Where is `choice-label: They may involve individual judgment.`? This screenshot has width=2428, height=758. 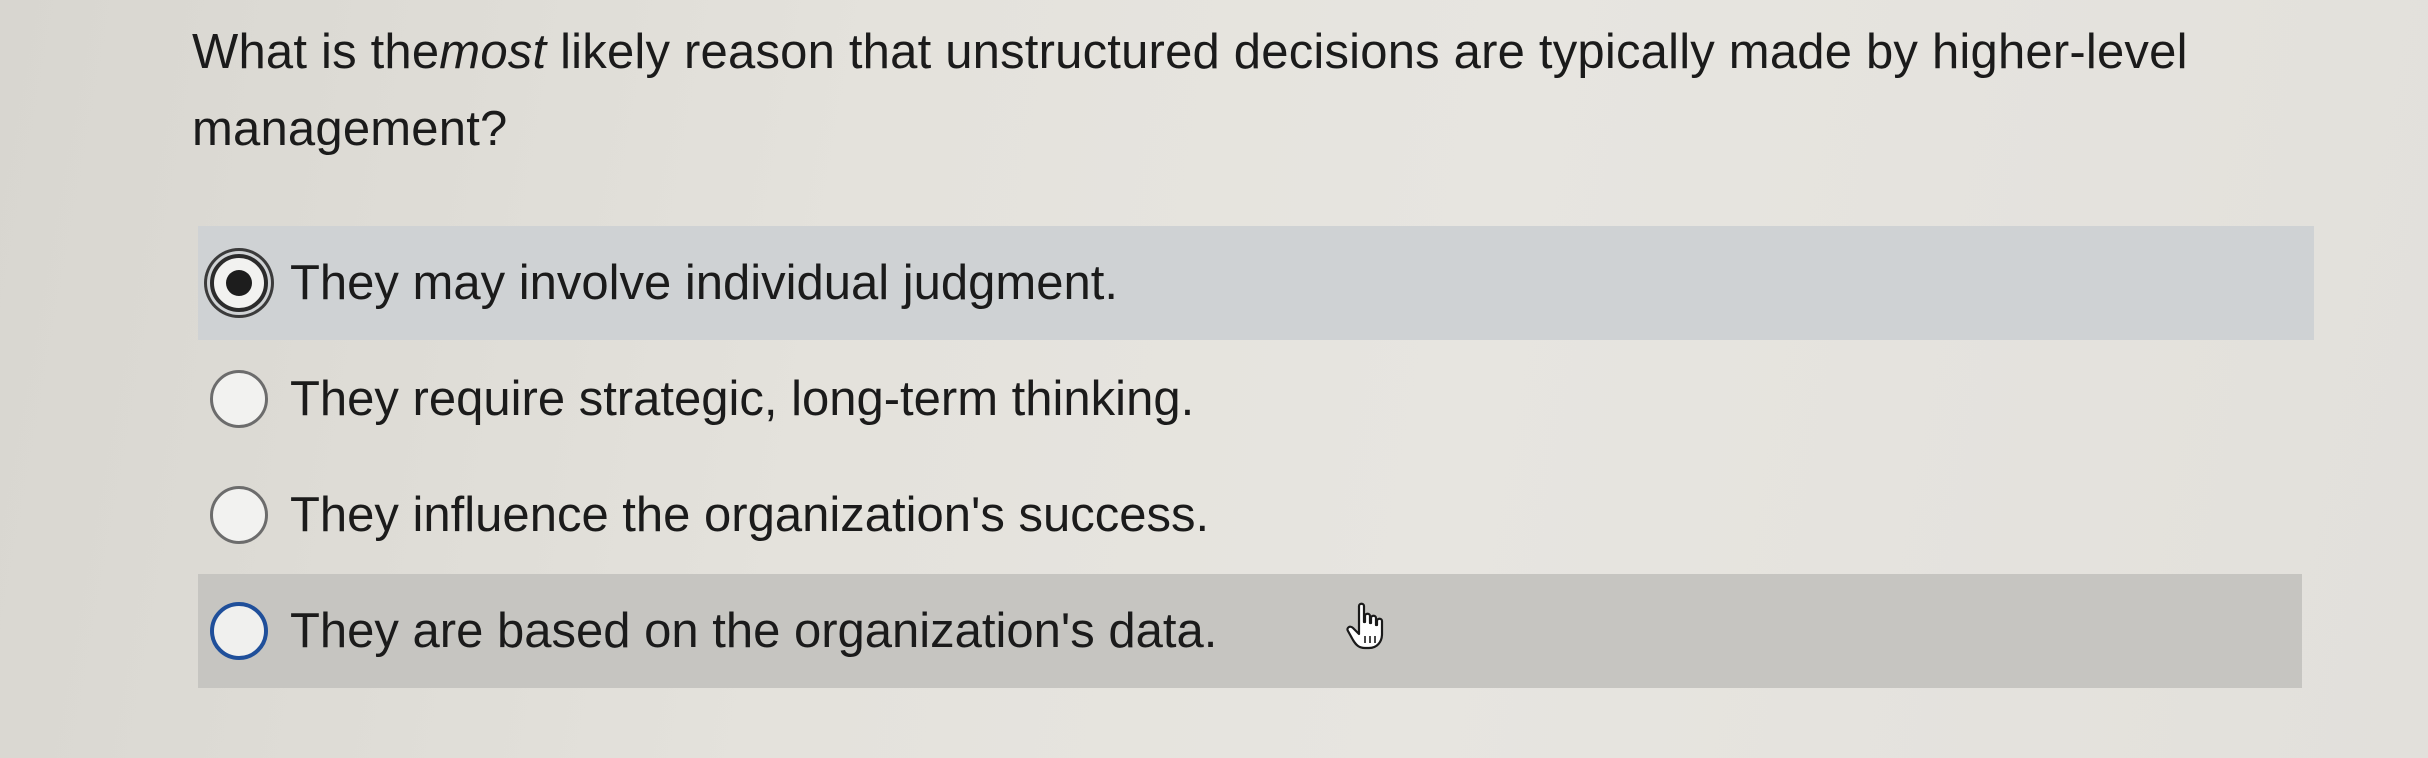 choice-label: They may involve individual judgment. is located at coordinates (704, 283).